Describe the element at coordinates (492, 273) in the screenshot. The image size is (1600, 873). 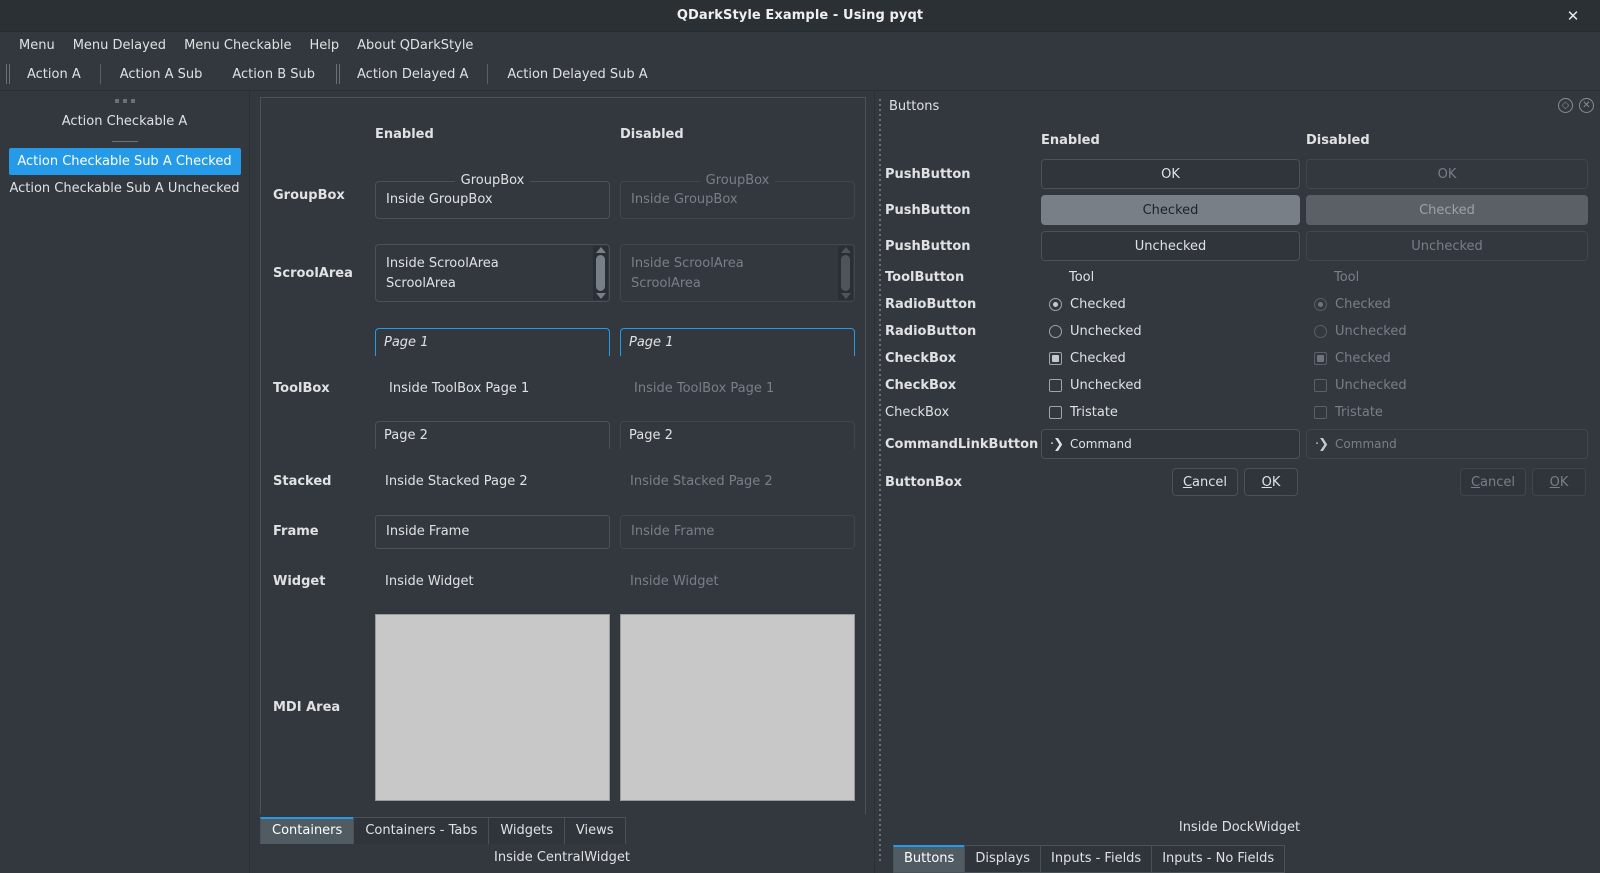
I see `scrollarea-enabled: Inside ScroolArea ScroolArea` at that location.